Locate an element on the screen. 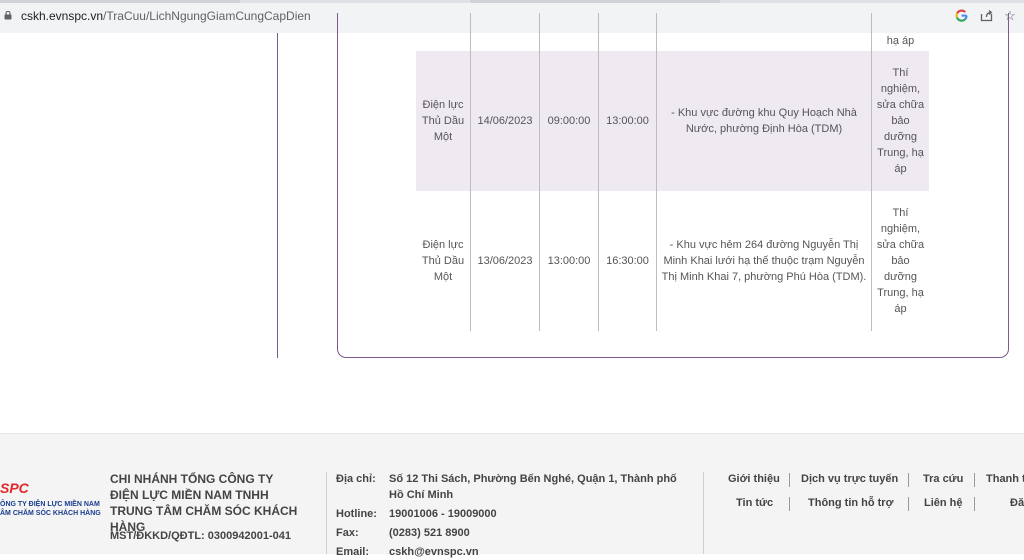  footer-link-lien-he: Liên hệ is located at coordinates (943, 503).